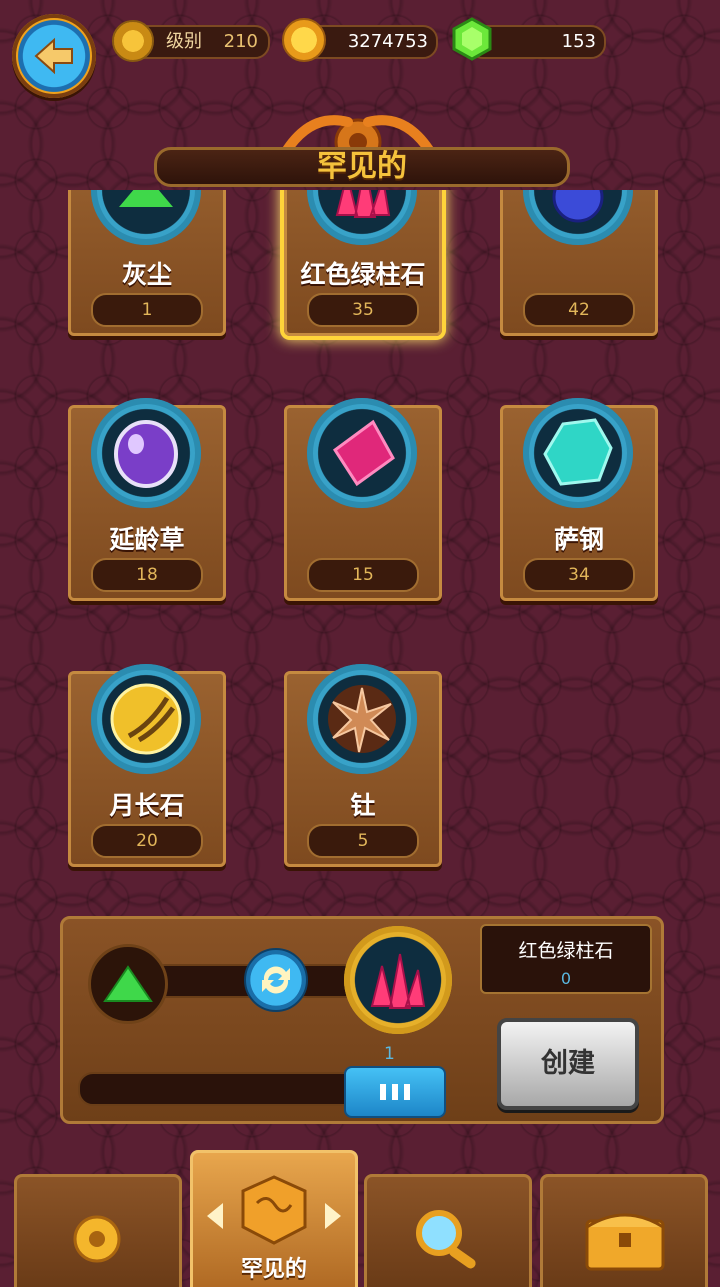  I want to click on tab-rare: 罕见的, so click(274, 1218).